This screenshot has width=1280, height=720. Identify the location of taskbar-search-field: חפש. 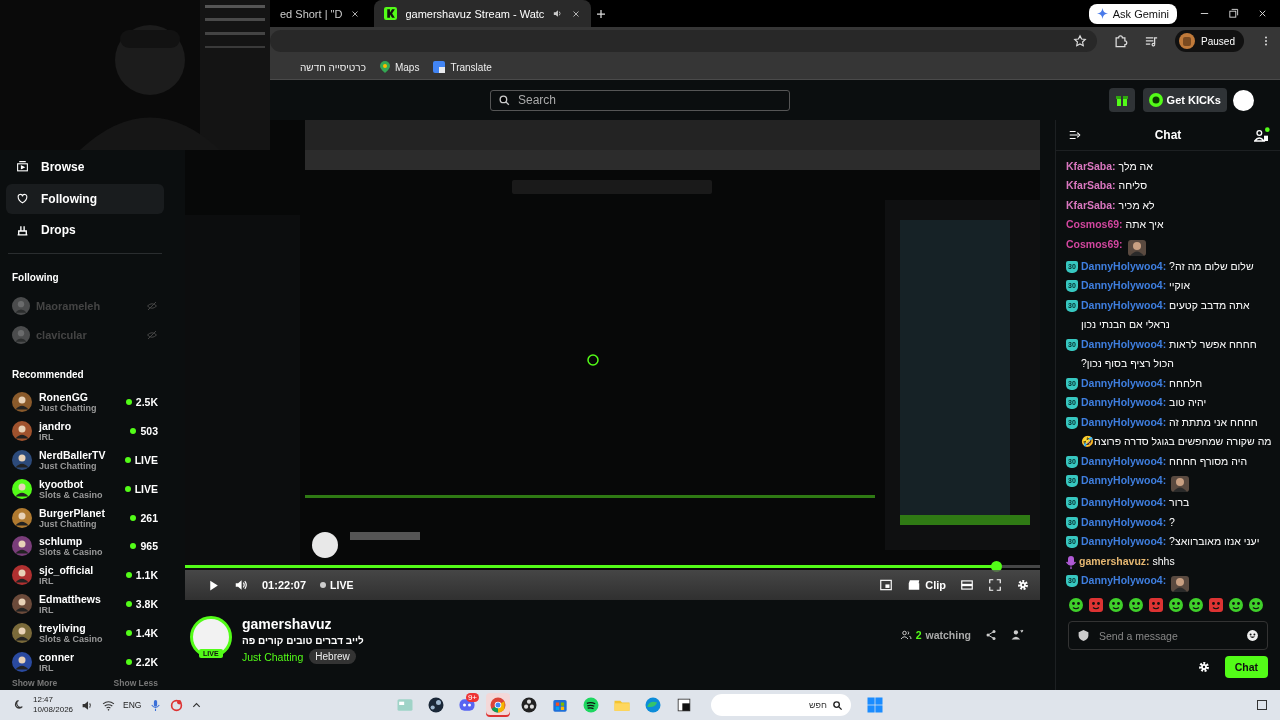
(781, 705).